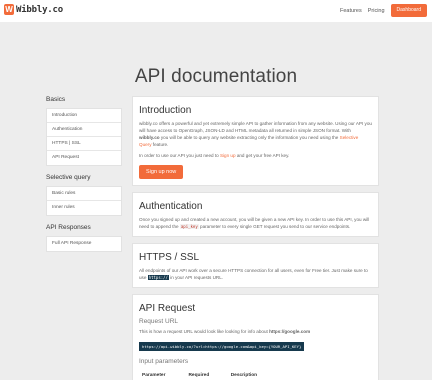  I want to click on sidebar-group-selective-query: Selective query, so click(68, 177).